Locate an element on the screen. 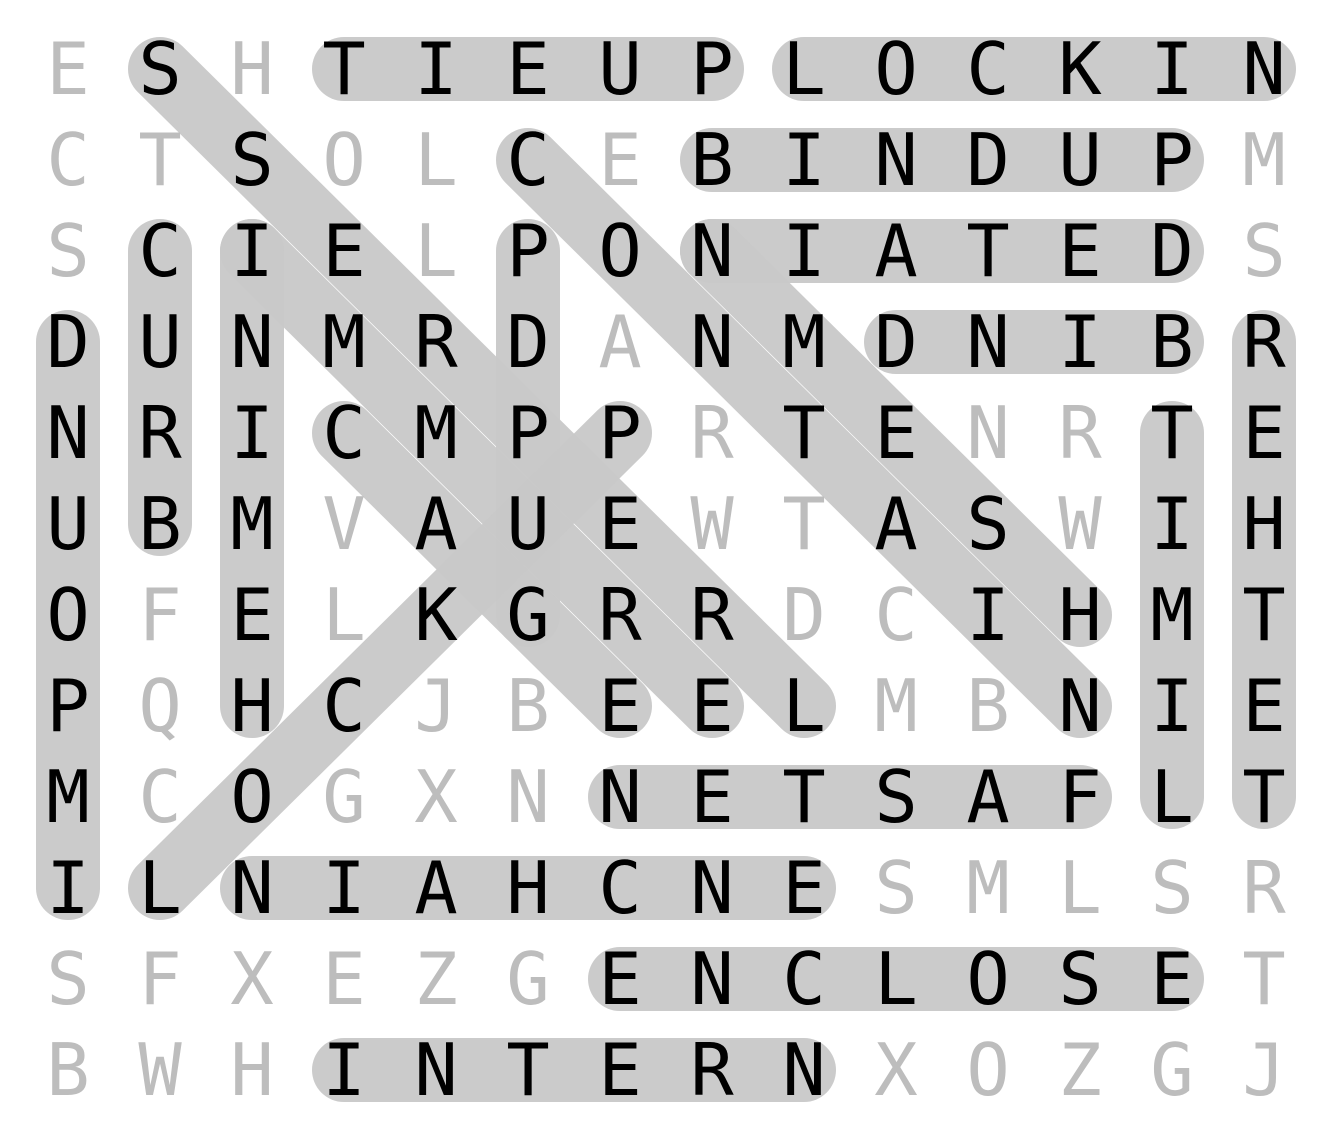  grid-letter: X is located at coordinates (436, 797).